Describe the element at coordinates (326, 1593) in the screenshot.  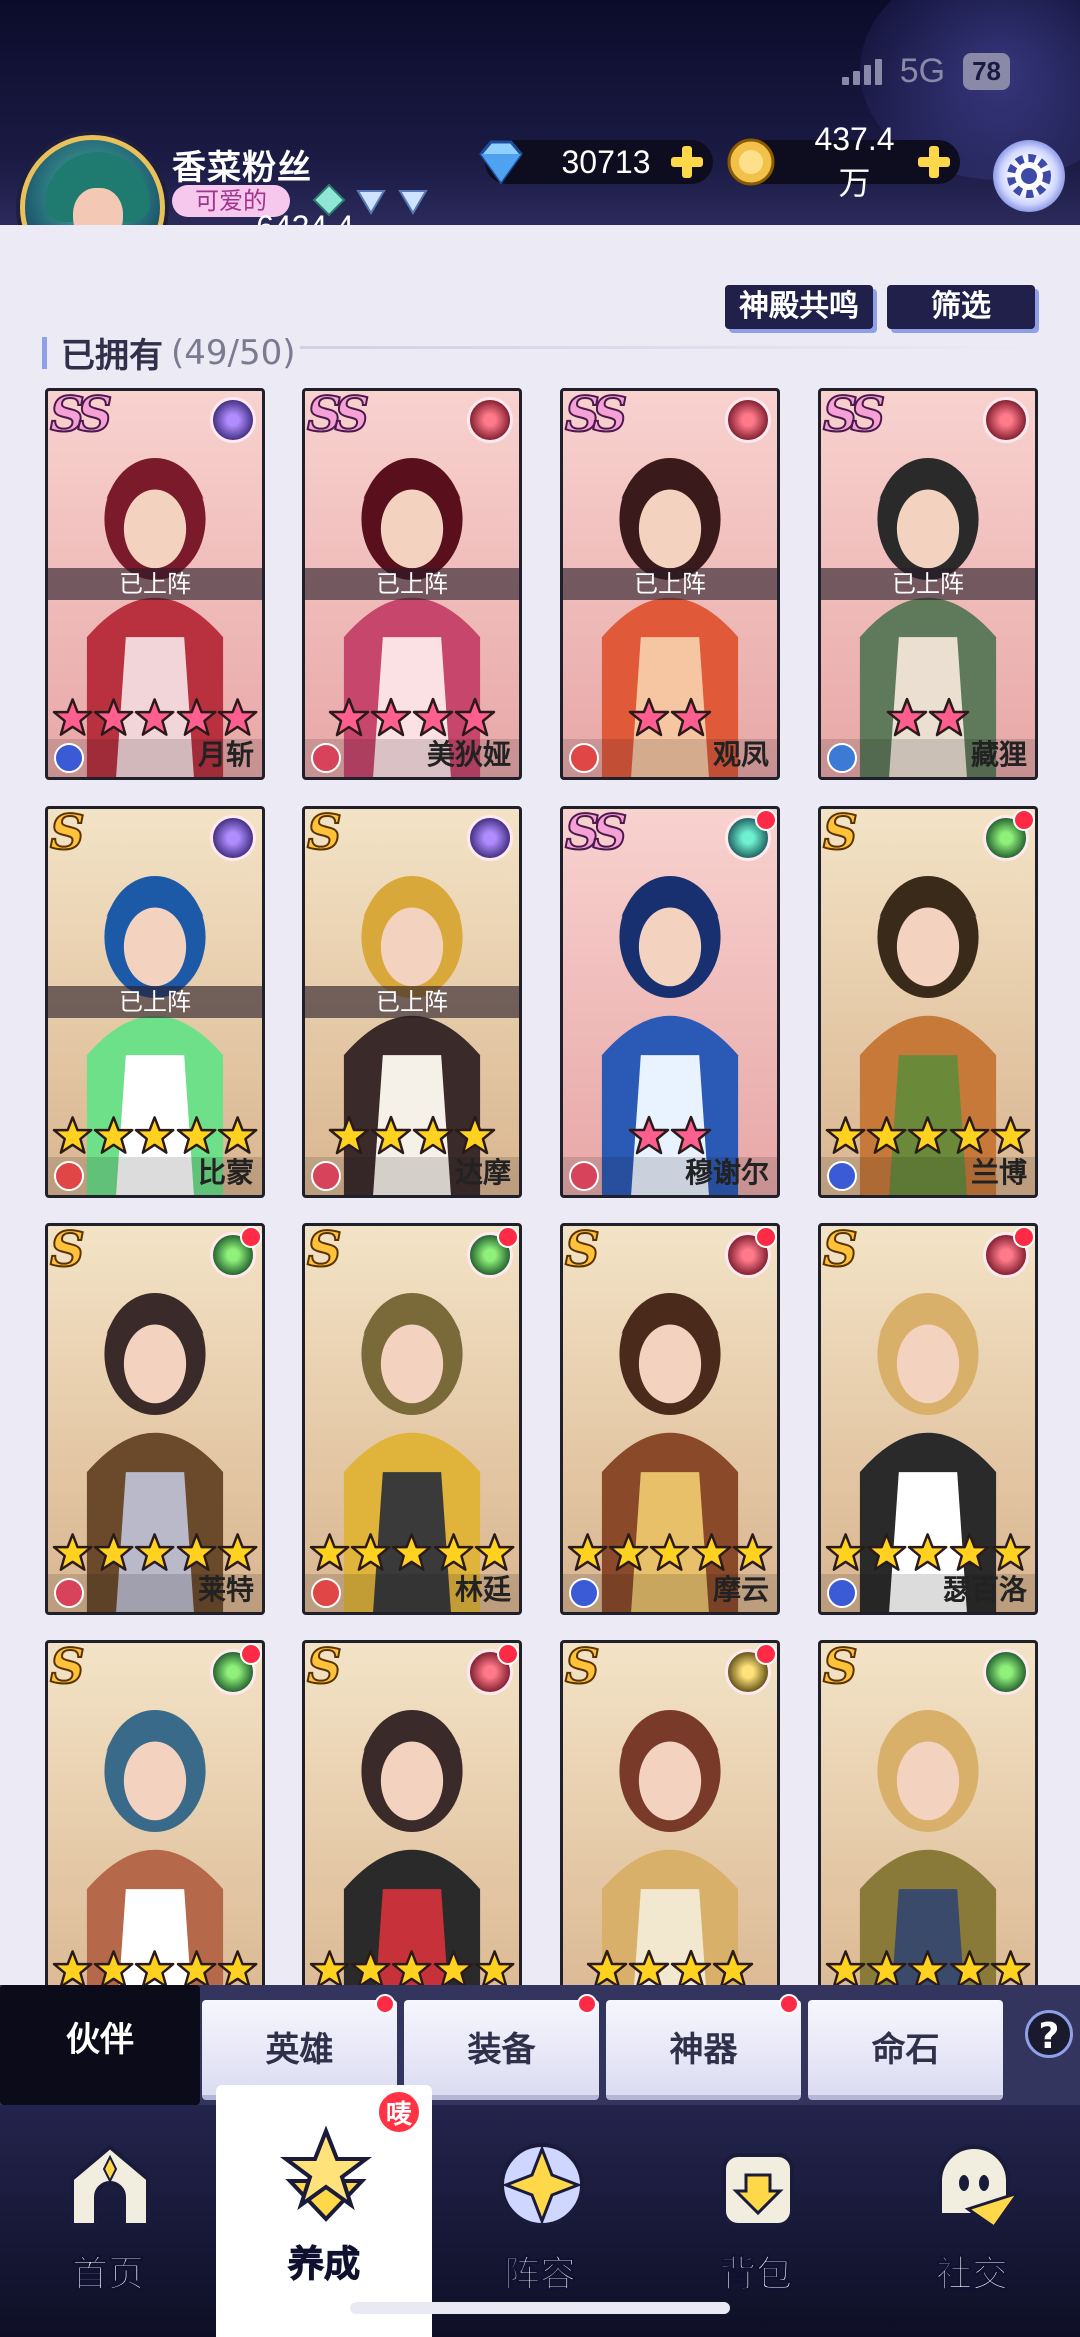
I see `shield-role-icon` at that location.